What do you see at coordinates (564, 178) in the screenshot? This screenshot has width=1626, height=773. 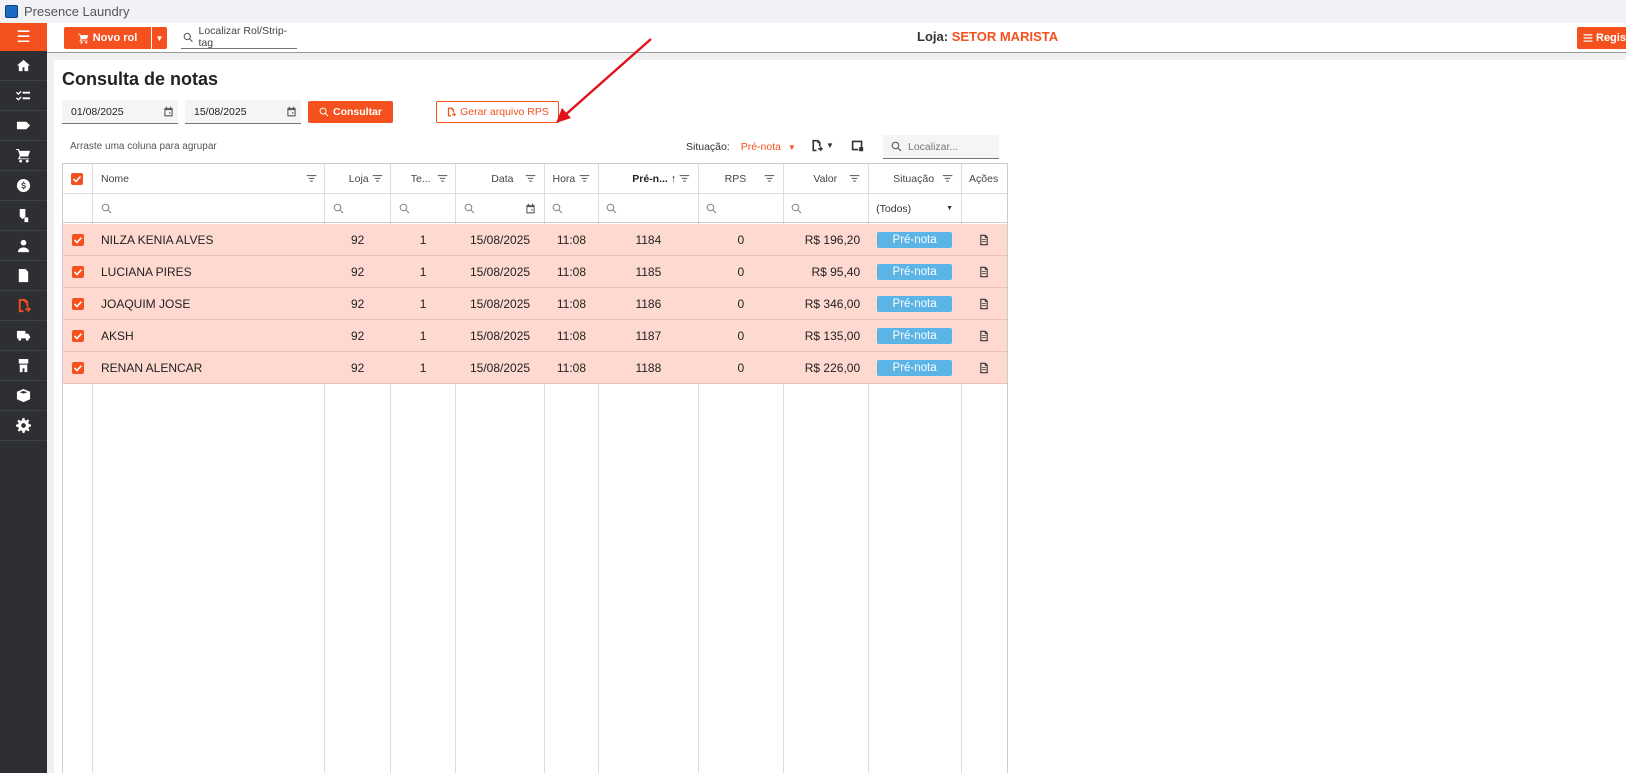 I see `column-title: Hora` at bounding box center [564, 178].